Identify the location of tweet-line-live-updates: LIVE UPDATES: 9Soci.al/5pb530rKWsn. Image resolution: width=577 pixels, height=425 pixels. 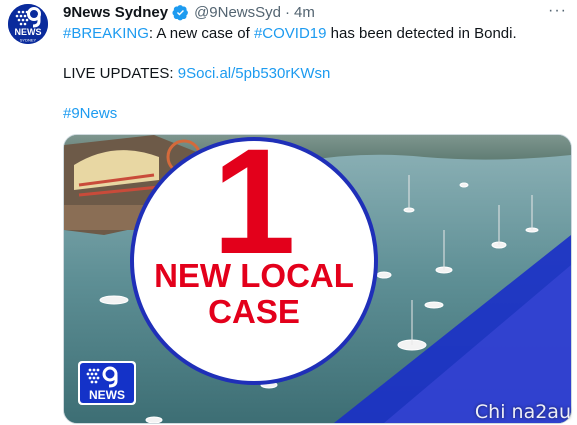
(313, 74).